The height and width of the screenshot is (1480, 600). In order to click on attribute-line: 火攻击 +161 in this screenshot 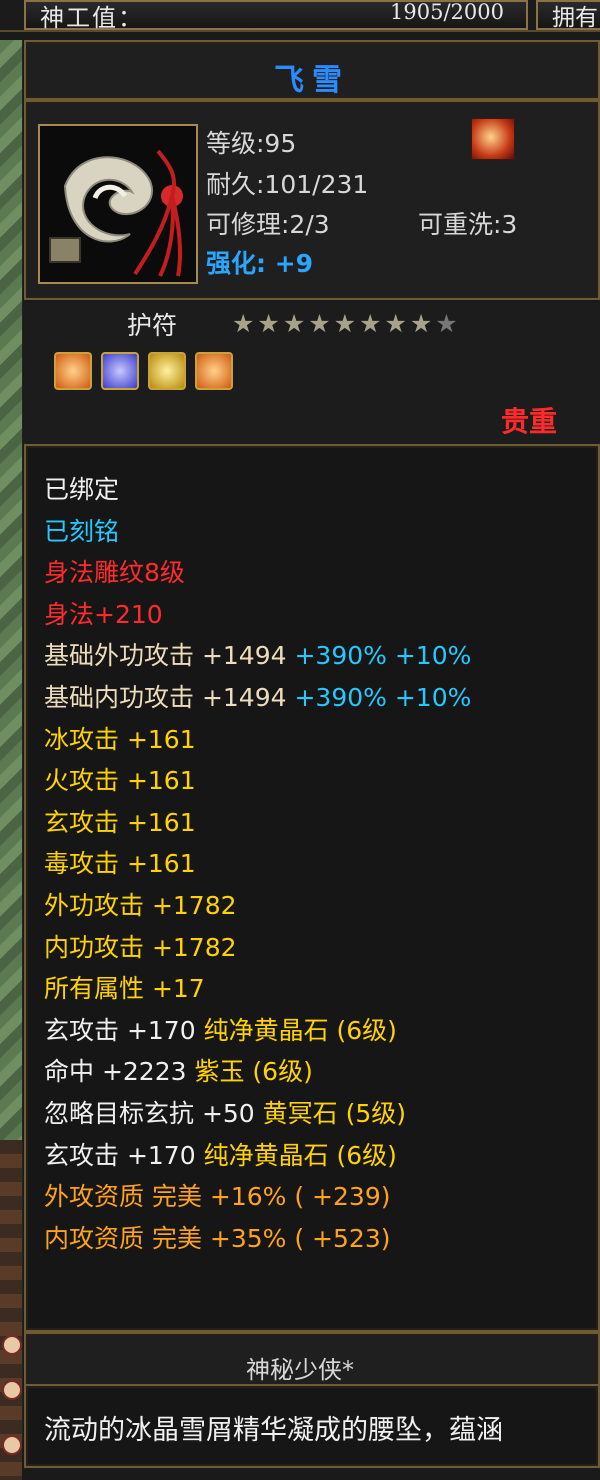, I will do `click(120, 779)`.